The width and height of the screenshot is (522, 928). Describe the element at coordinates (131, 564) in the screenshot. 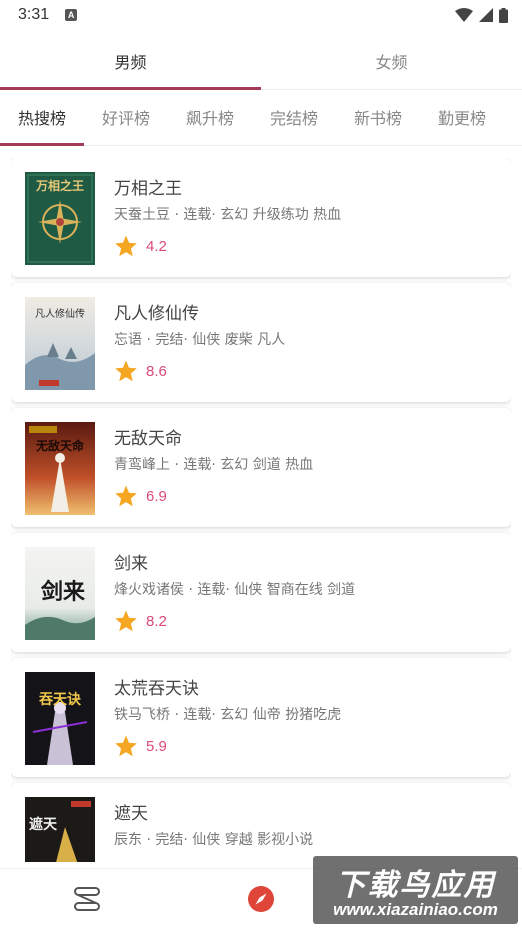

I see `book-title: 剑来` at that location.